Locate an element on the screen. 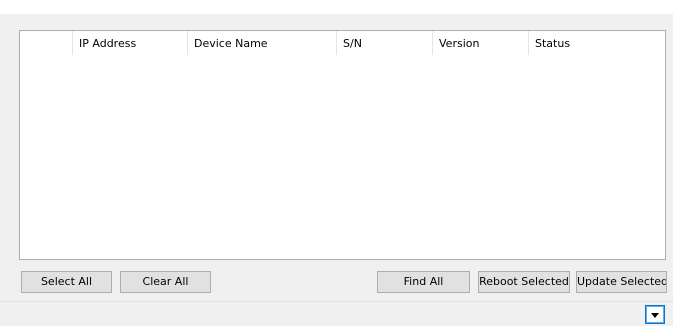 The height and width of the screenshot is (326, 673). clear-all-button: Clear All is located at coordinates (165, 282).